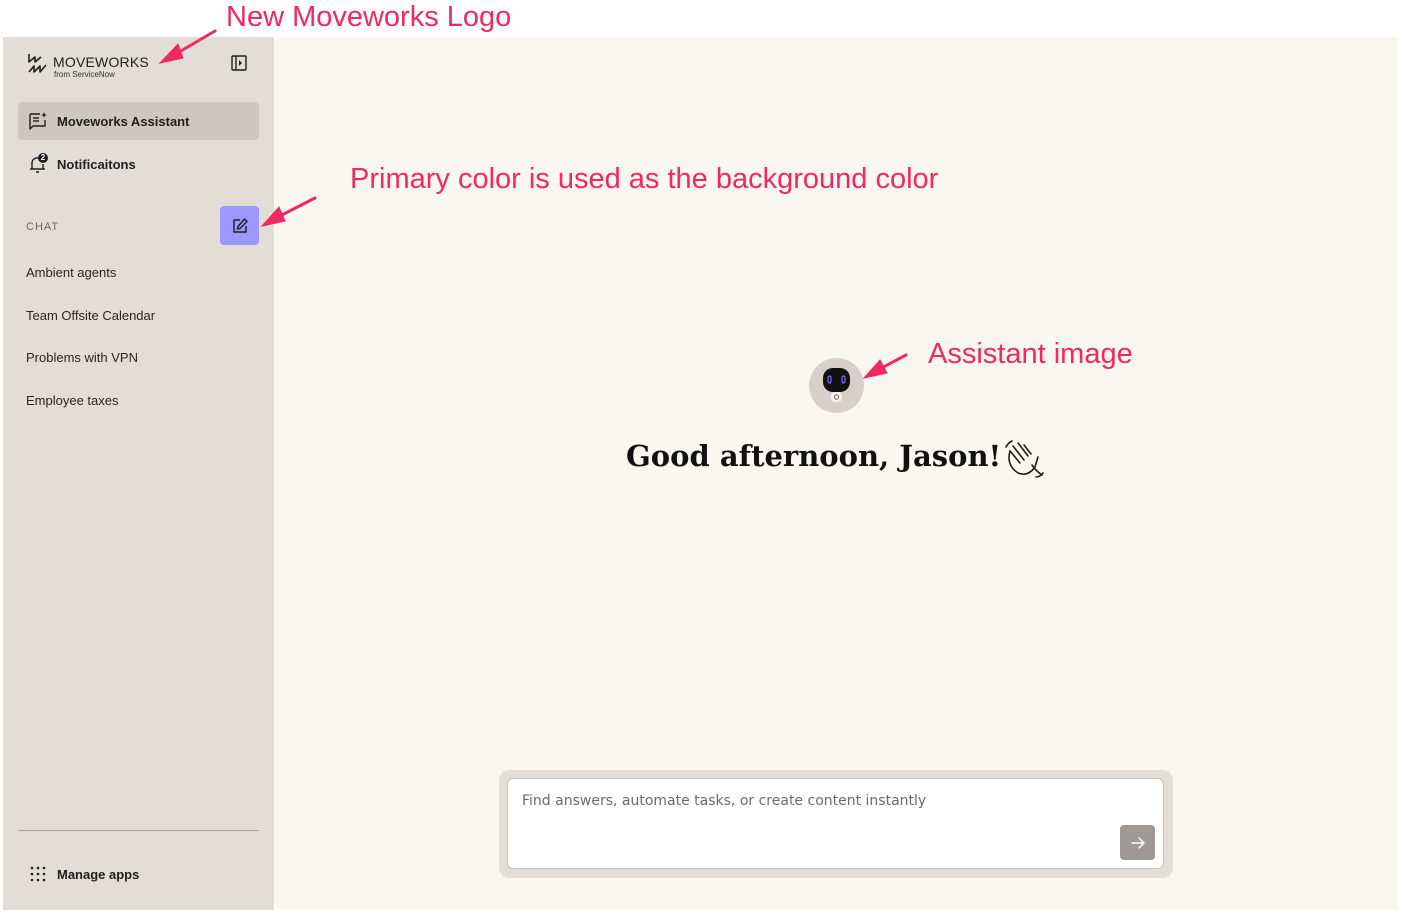 This screenshot has width=1401, height=914. What do you see at coordinates (38, 121) in the screenshot?
I see `assistant-chat-icon` at bounding box center [38, 121].